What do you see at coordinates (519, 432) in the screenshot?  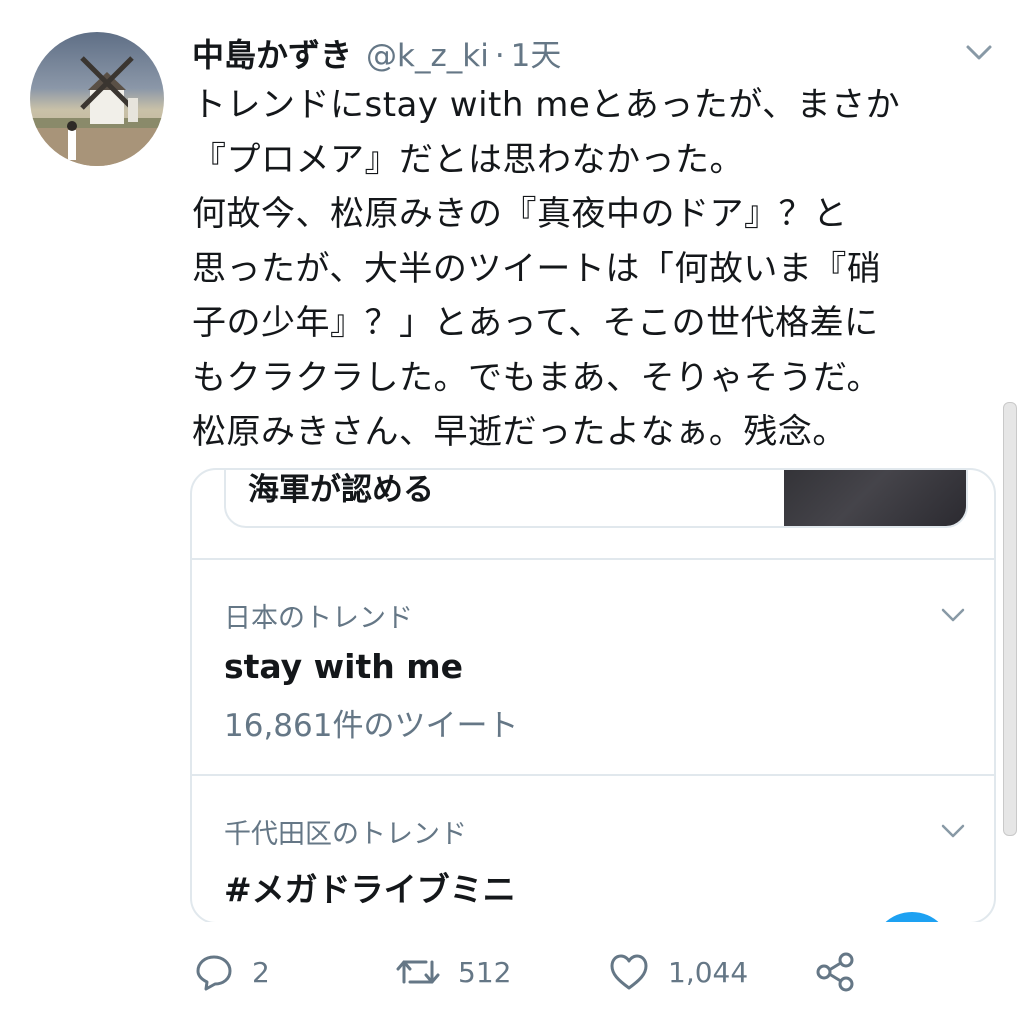 I see `tweet-text-line: 松原みきさん、早逝だったよなぁ。残念。` at bounding box center [519, 432].